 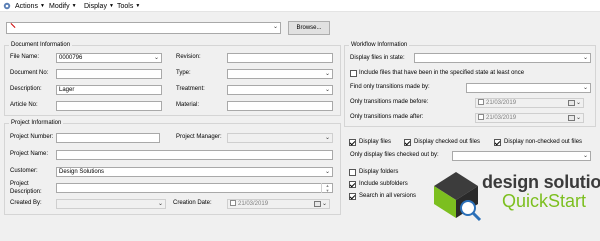 I want to click on project-number-field, so click(x=108, y=138).